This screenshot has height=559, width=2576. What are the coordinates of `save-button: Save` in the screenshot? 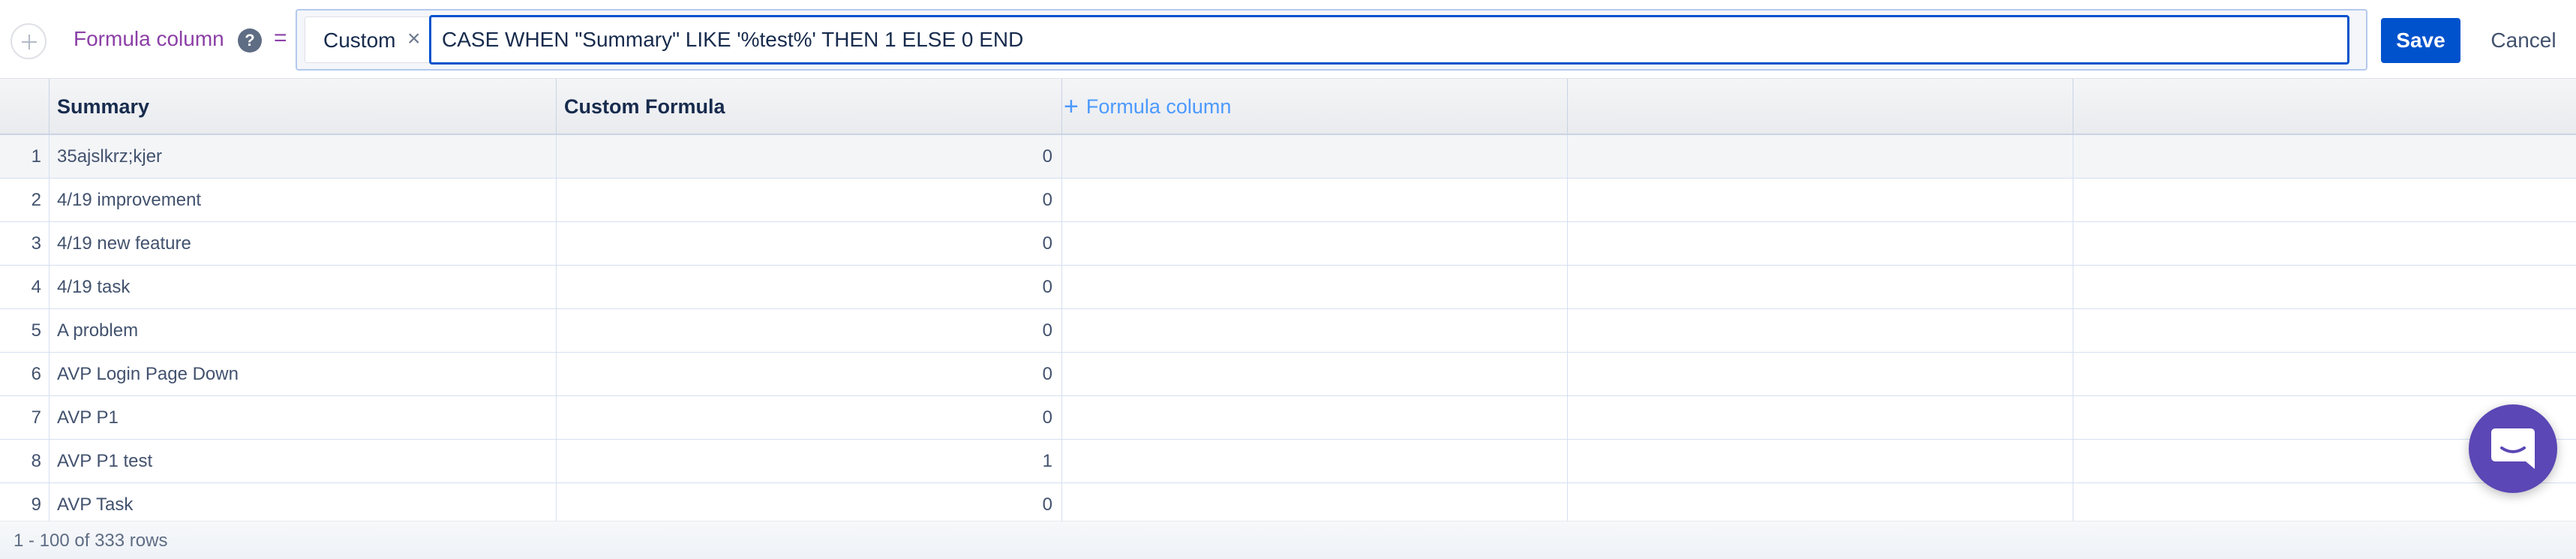 It's located at (2420, 40).